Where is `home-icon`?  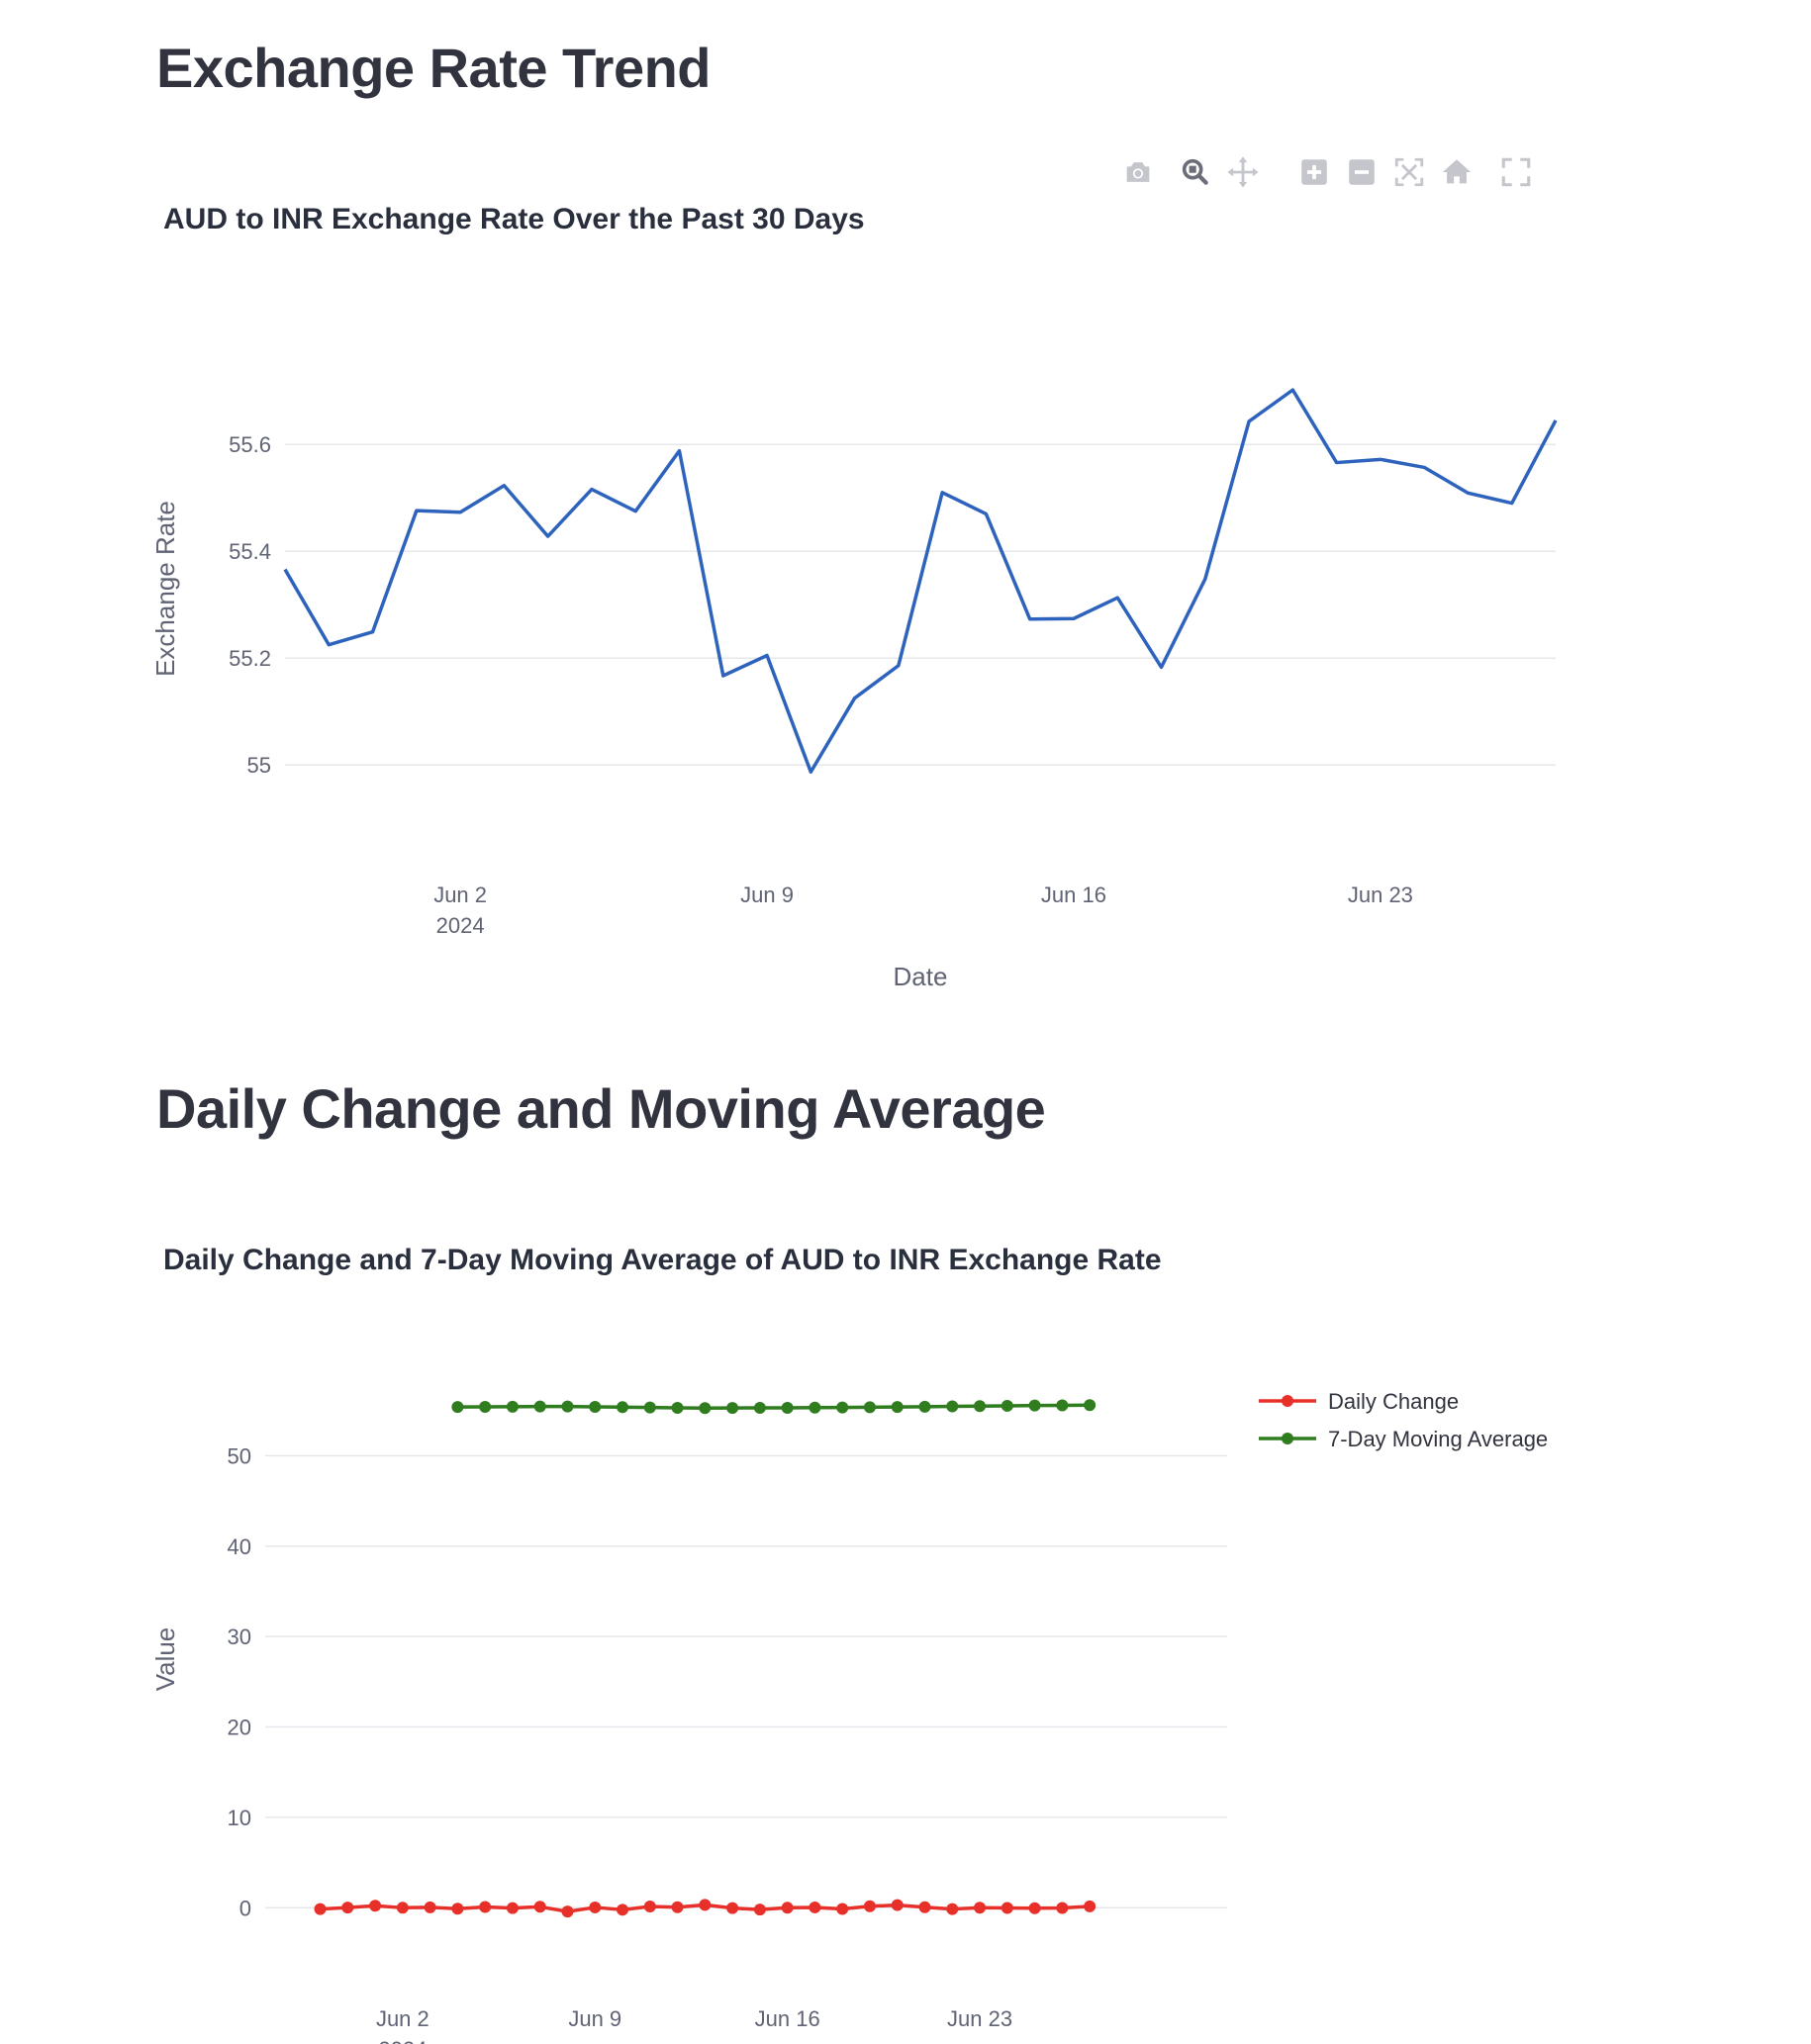
home-icon is located at coordinates (1457, 171).